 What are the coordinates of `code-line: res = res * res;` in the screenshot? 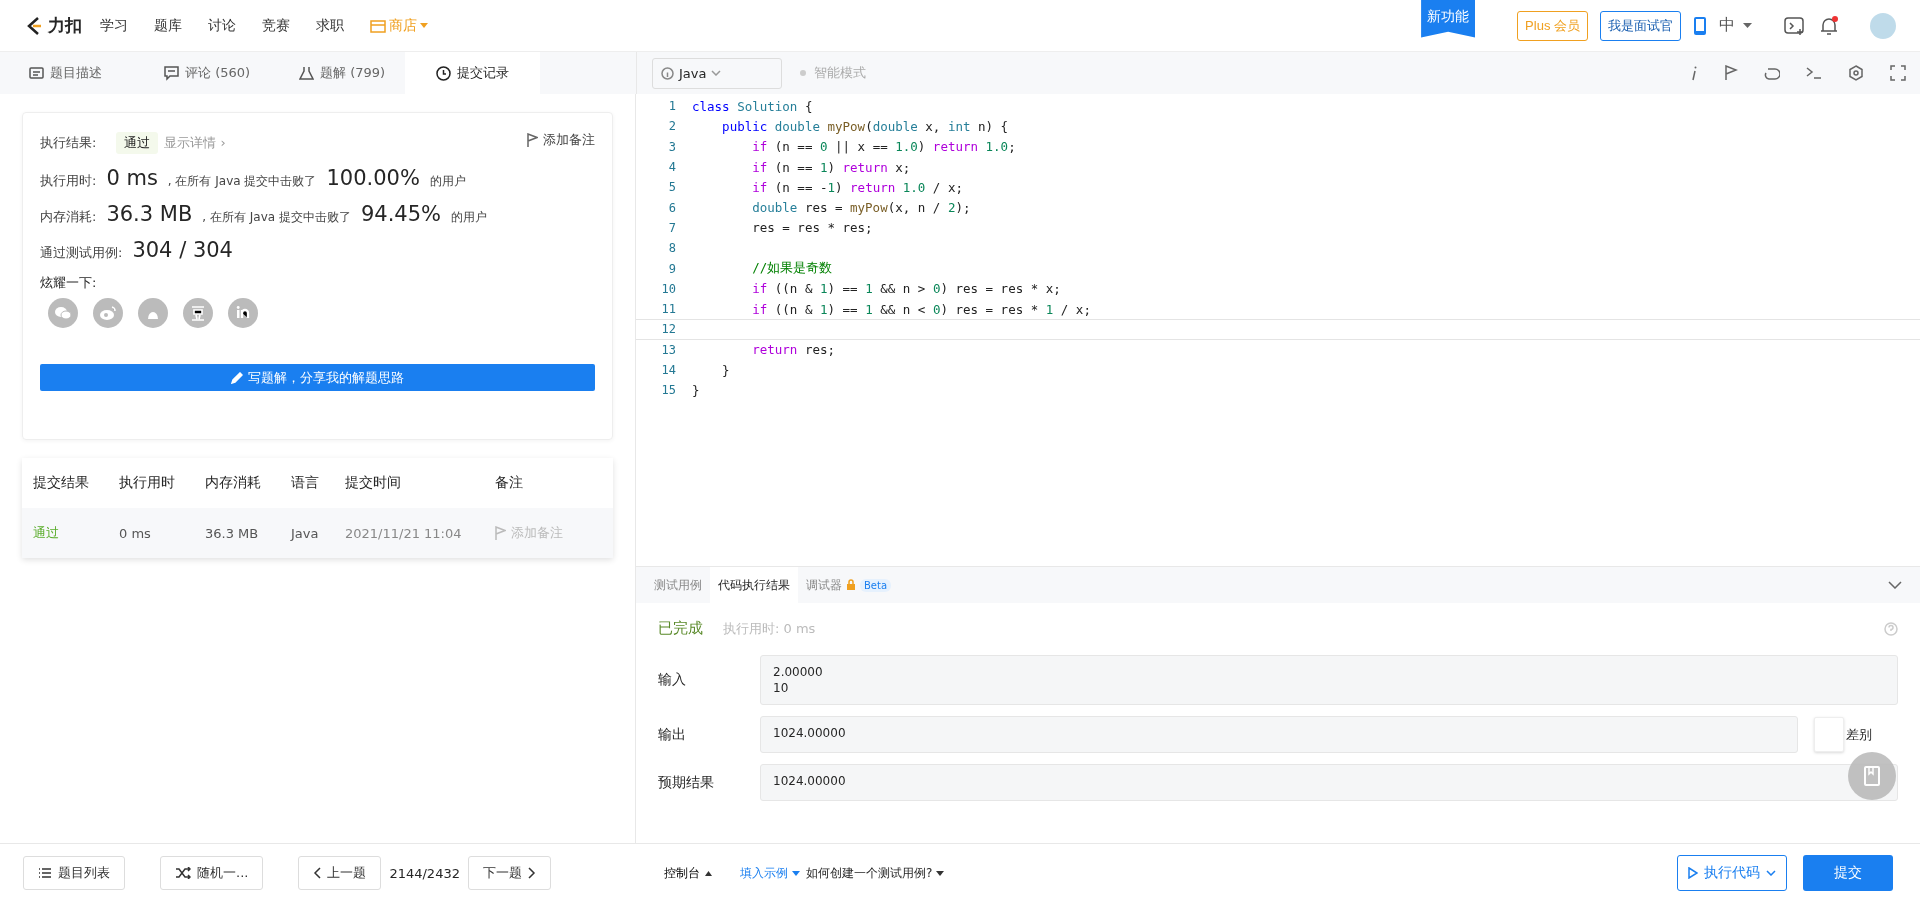 It's located at (812, 228).